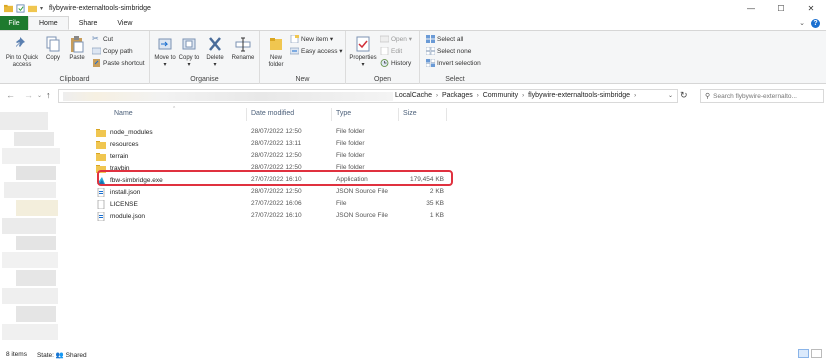 This screenshot has width=826, height=363. Describe the element at coordinates (112, 51) in the screenshot. I see `copy-path-button: Copy path` at that location.